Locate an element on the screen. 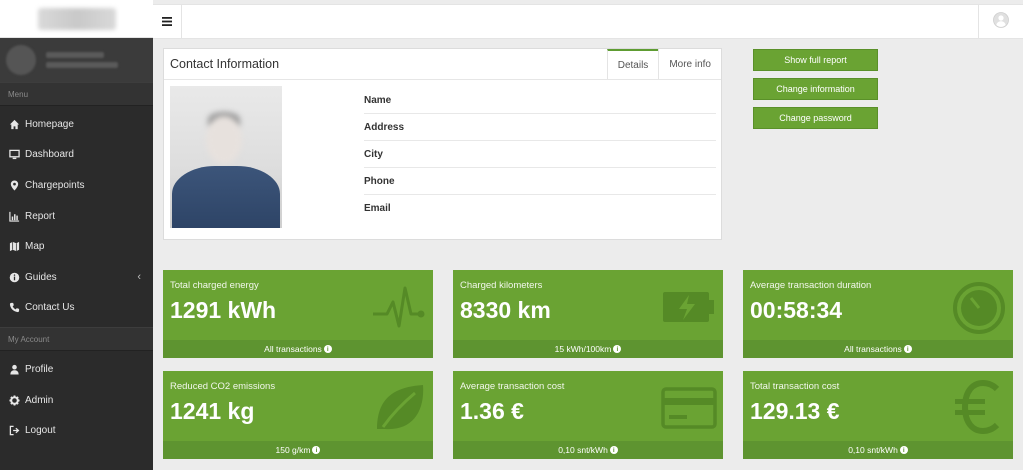 This screenshot has width=1023, height=470. address-label: Address is located at coordinates (384, 127).